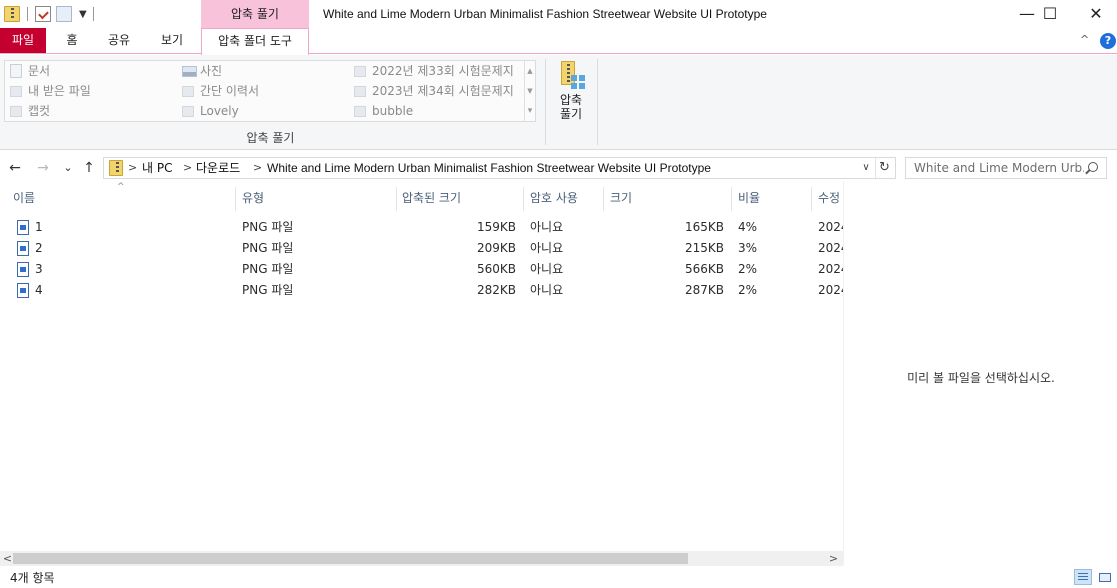 The height and width of the screenshot is (588, 1117). What do you see at coordinates (209, 111) in the screenshot?
I see `gallery-item-lovely: Lovely` at bounding box center [209, 111].